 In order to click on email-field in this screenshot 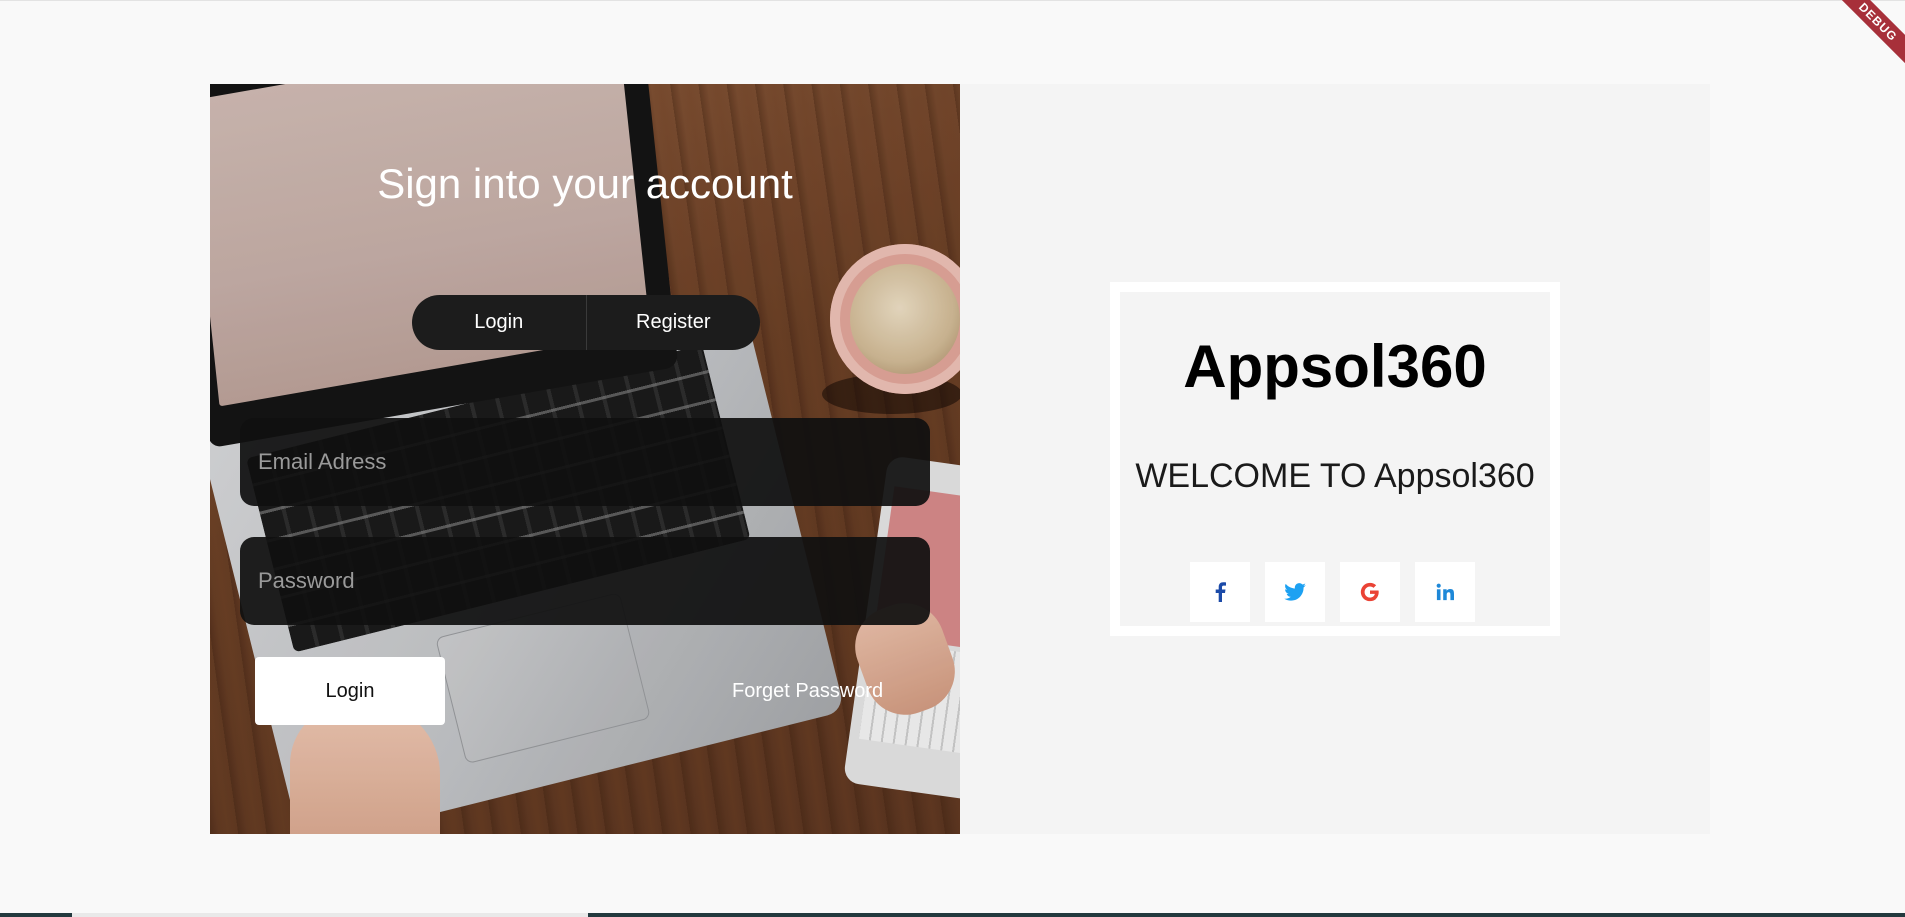, I will do `click(585, 462)`.